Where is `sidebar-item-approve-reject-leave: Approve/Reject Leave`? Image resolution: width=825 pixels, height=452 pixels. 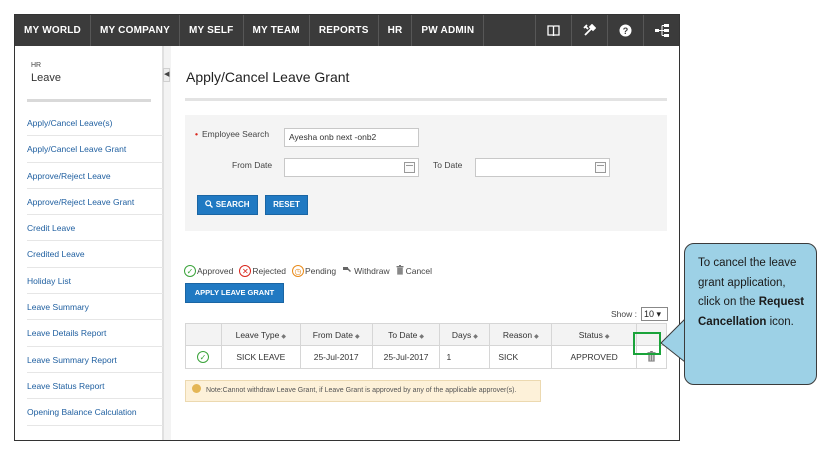
sidebar-item-approve-reject-leave: Approve/Reject Leave is located at coordinates (95, 176).